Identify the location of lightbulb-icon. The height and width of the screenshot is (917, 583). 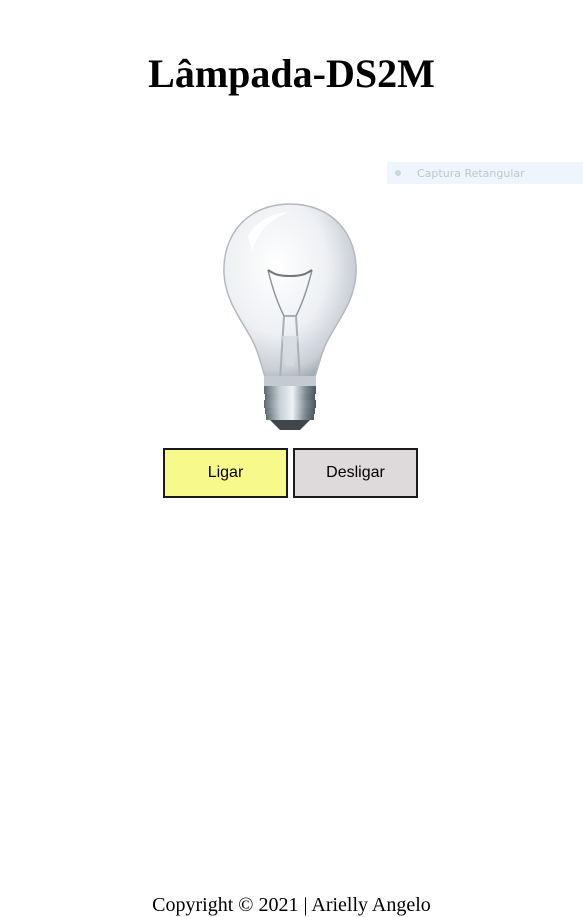
(290, 316).